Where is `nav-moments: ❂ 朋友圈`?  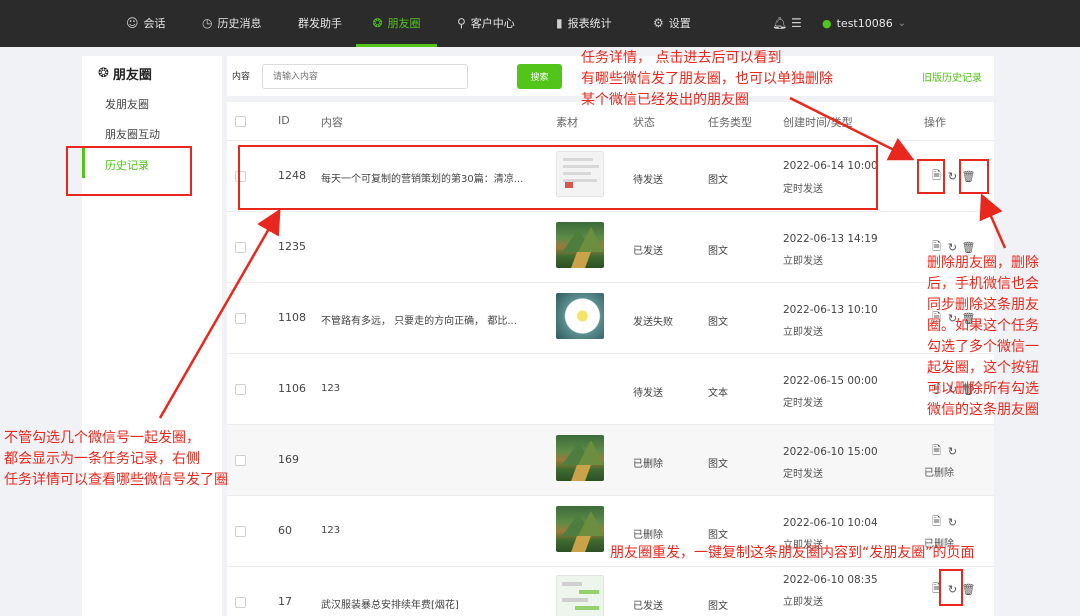 nav-moments: ❂ 朋友圈 is located at coordinates (396, 23).